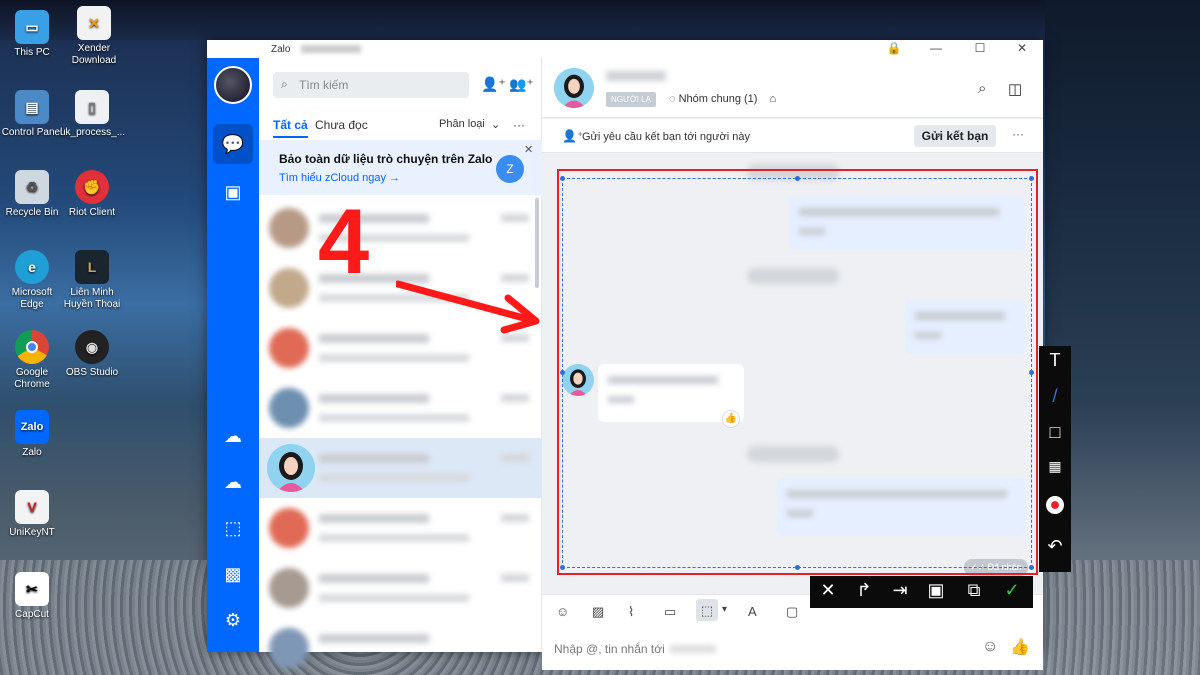  I want to click on desktop-icon-this-pc: ▭ This PC, so click(32, 34).